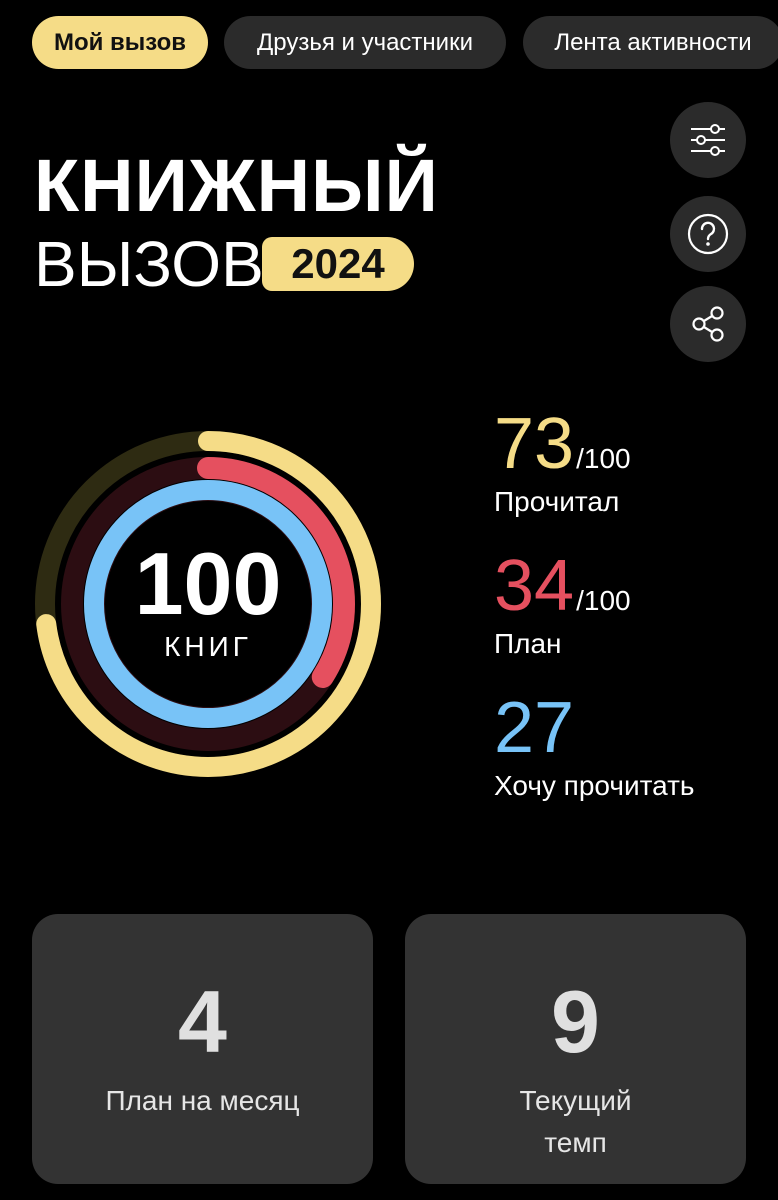 The image size is (778, 1200). I want to click on page-title-line1: КНИЖНЫЙ, so click(236, 185).